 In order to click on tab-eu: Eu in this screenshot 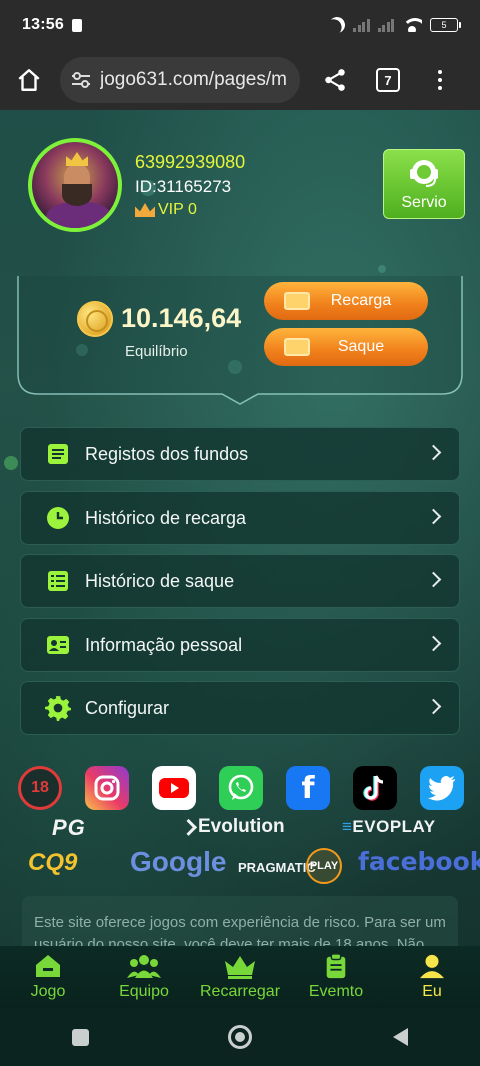, I will do `click(432, 977)`.